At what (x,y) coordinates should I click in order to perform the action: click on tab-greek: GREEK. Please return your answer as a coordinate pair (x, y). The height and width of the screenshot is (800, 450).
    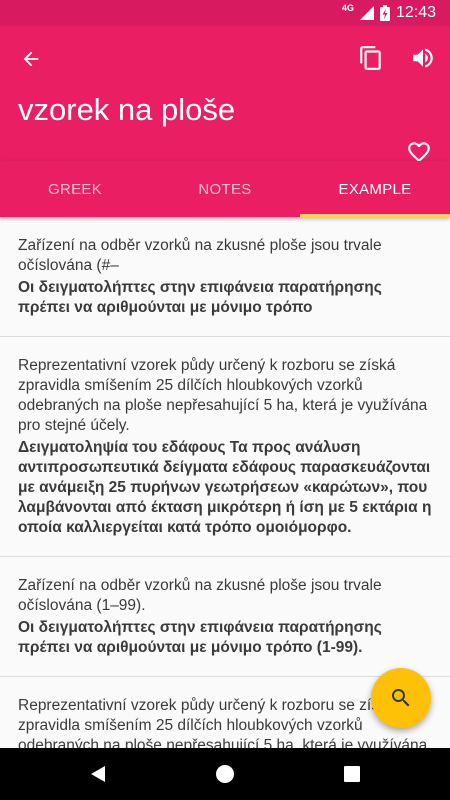
    Looking at the image, I should click on (75, 189).